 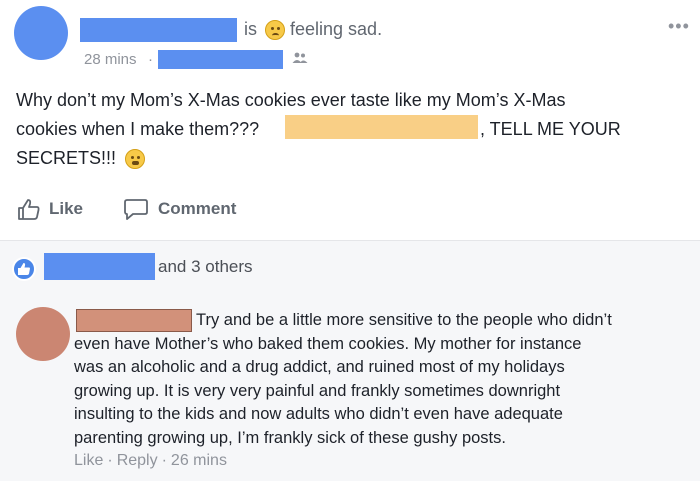 I want to click on location-redacted, so click(x=220, y=59).